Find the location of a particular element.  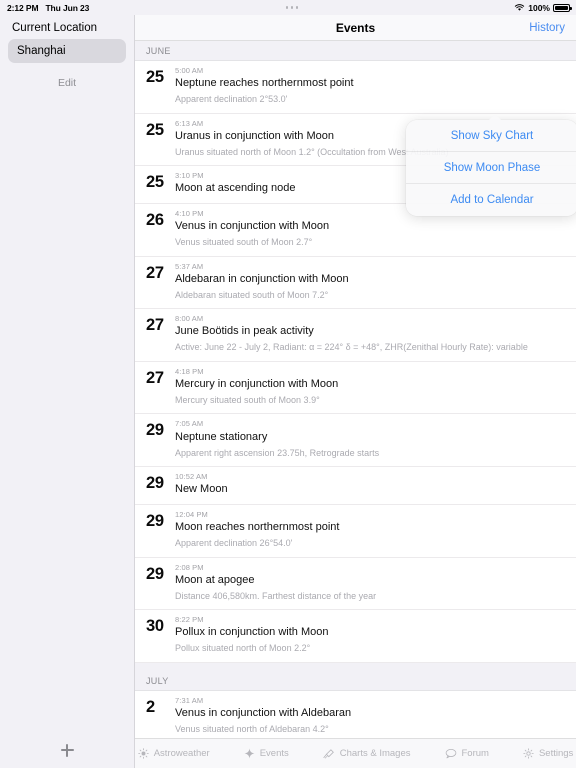

event-time: 5:37 AM is located at coordinates (189, 266).